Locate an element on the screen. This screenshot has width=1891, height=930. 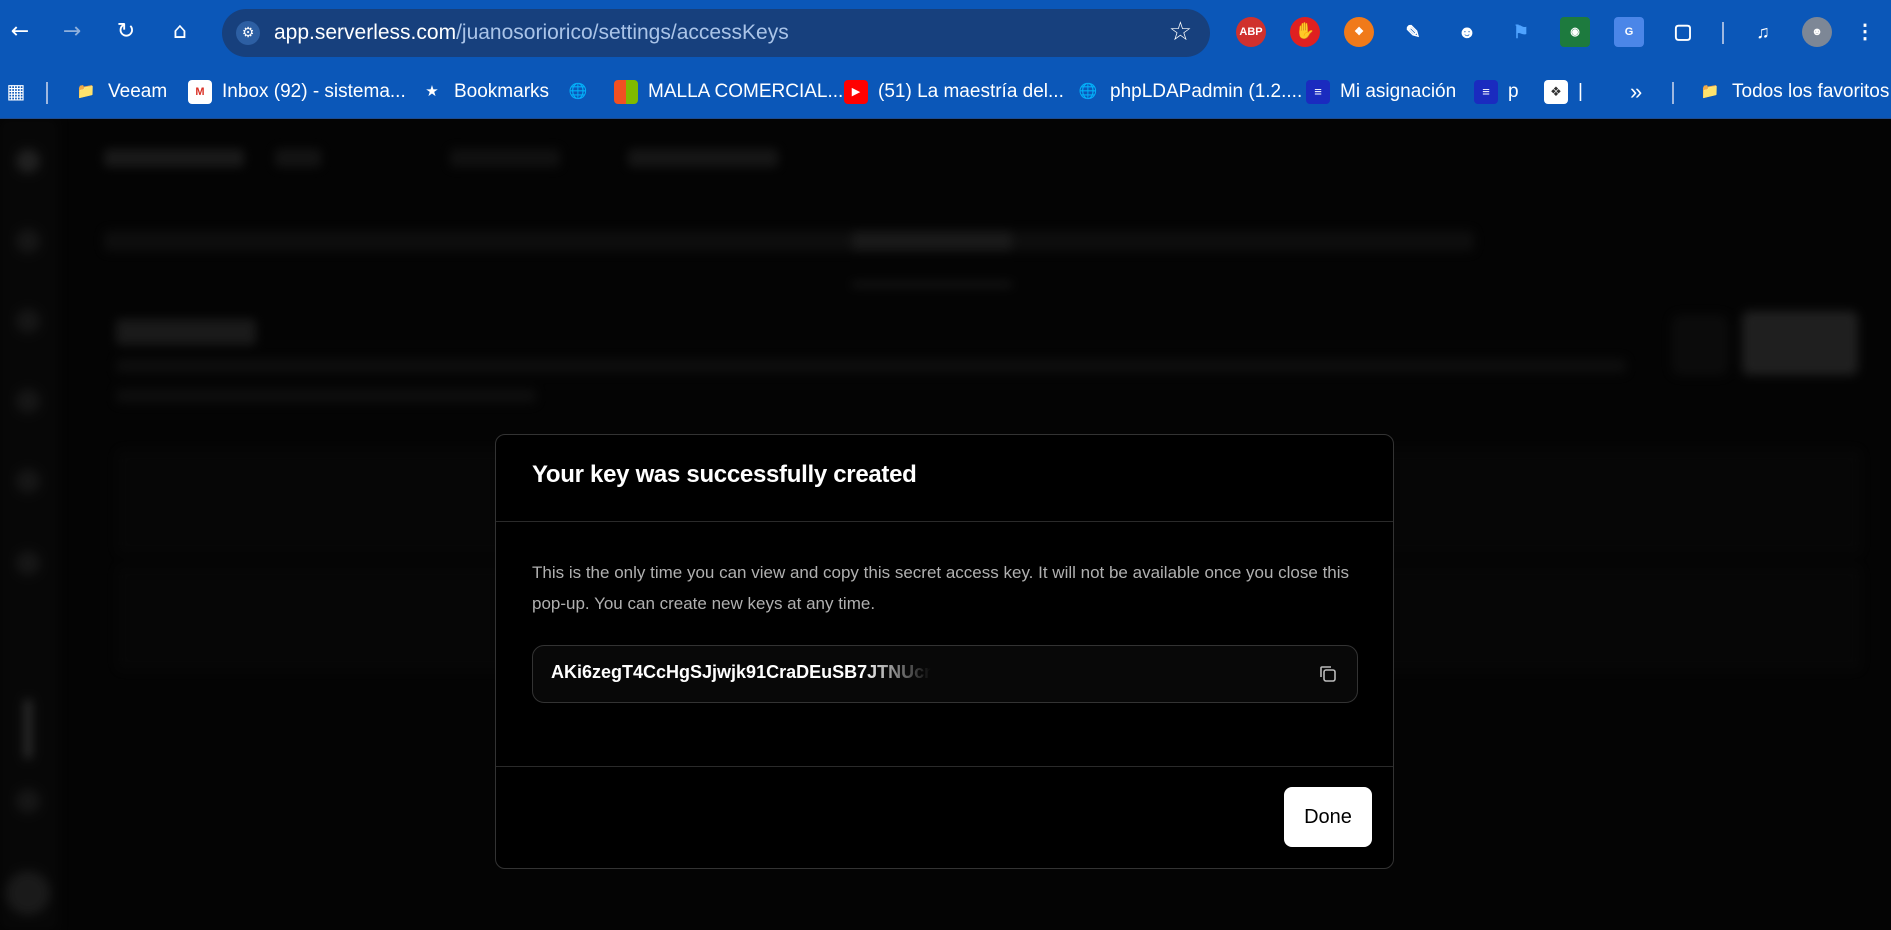
back-icon: ← is located at coordinates (20, 32).